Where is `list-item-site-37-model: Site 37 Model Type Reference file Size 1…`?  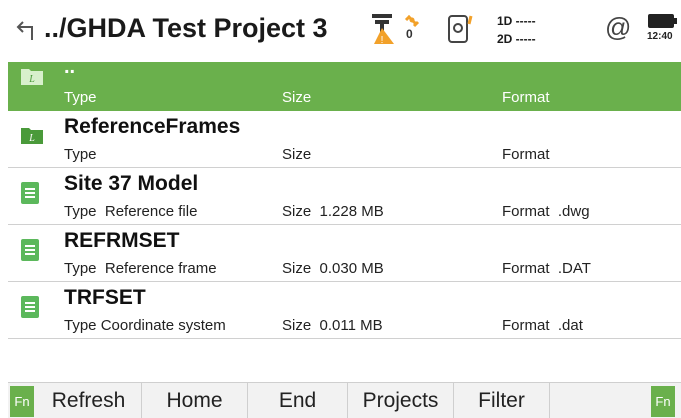 list-item-site-37-model: Site 37 Model Type Reference file Size 1… is located at coordinates (344, 196).